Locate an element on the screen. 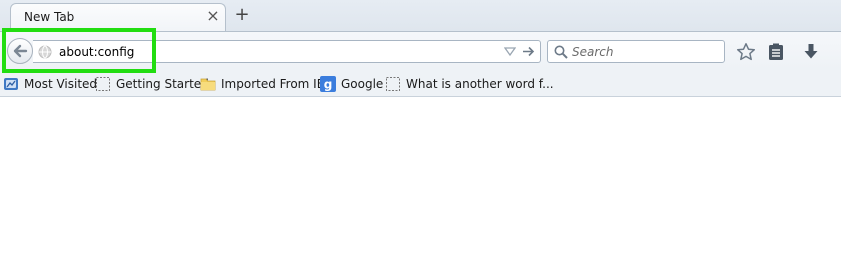 This screenshot has height=279, width=841. back-arrow-icon is located at coordinates (20, 51).